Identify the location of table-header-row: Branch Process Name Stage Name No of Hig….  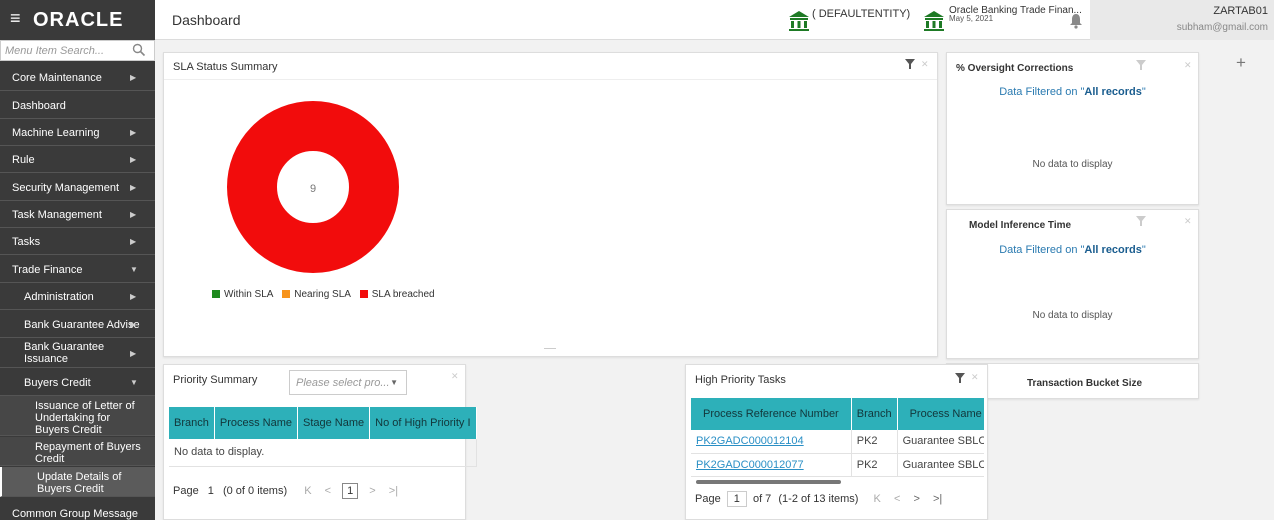
(323, 423).